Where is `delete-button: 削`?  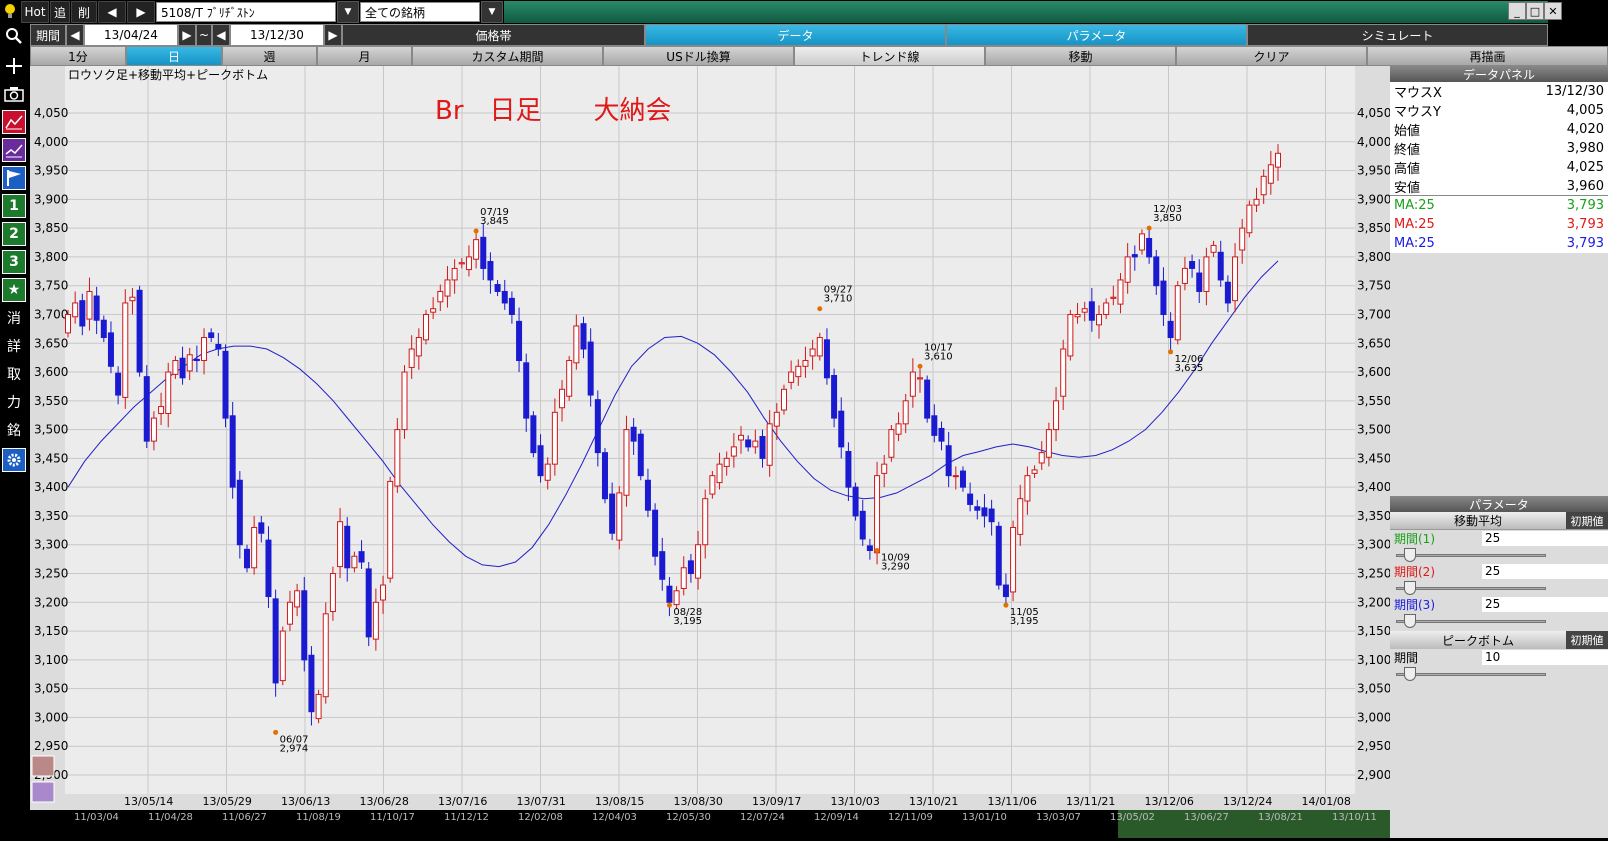 delete-button: 削 is located at coordinates (84, 12).